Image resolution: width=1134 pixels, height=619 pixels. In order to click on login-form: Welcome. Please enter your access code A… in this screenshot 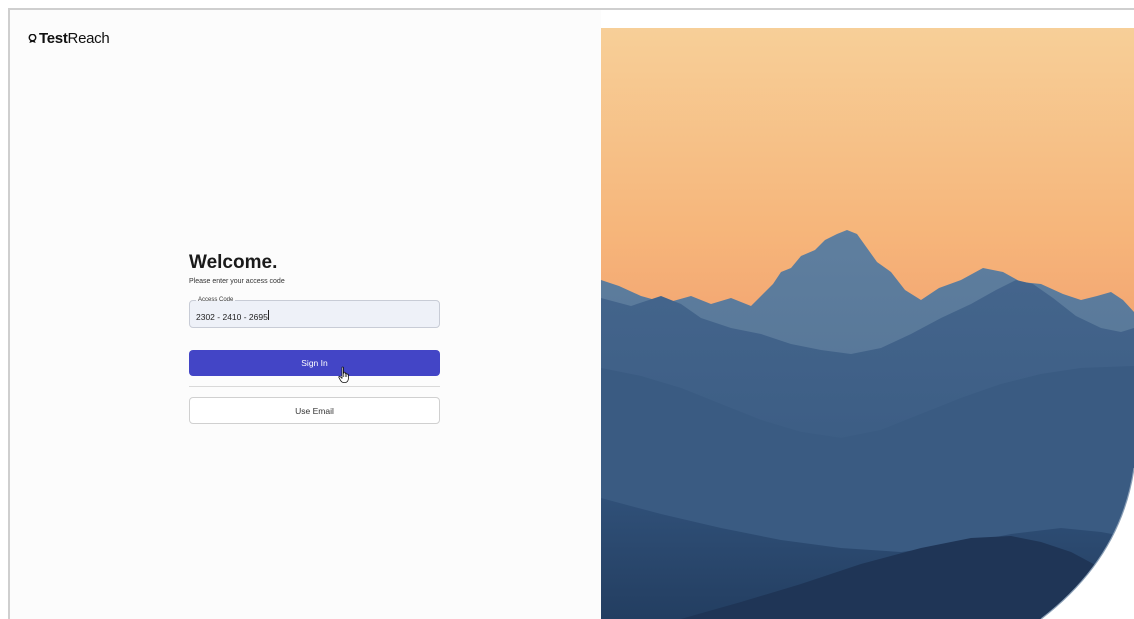, I will do `click(314, 338)`.